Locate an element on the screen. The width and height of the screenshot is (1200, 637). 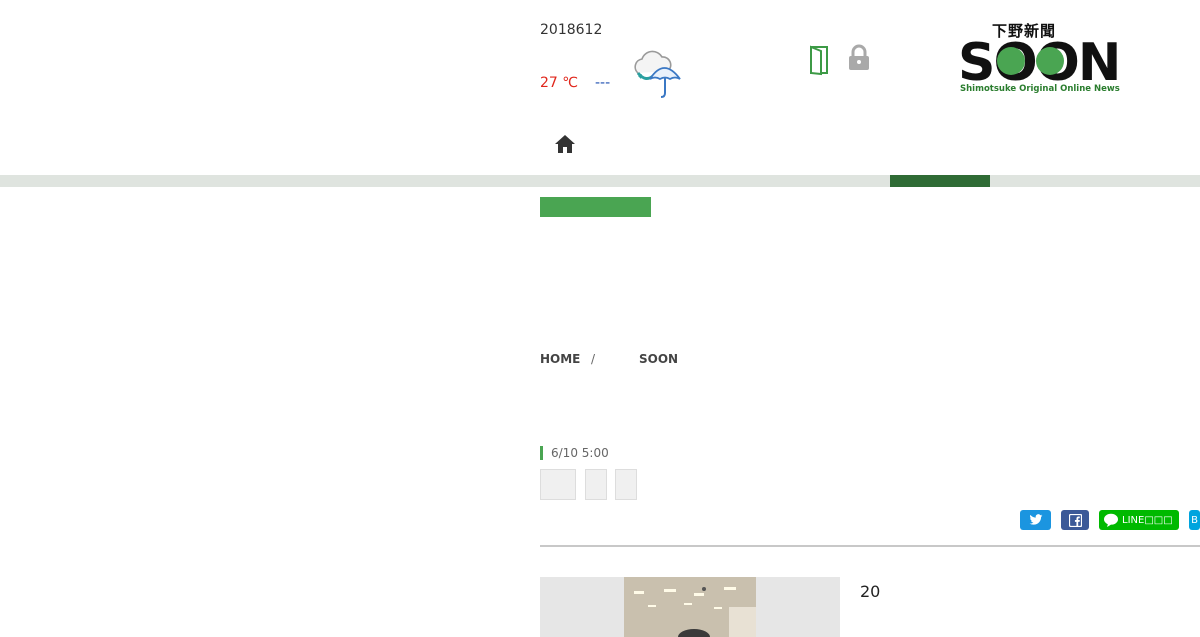
facebook-icon is located at coordinates (1075, 520).